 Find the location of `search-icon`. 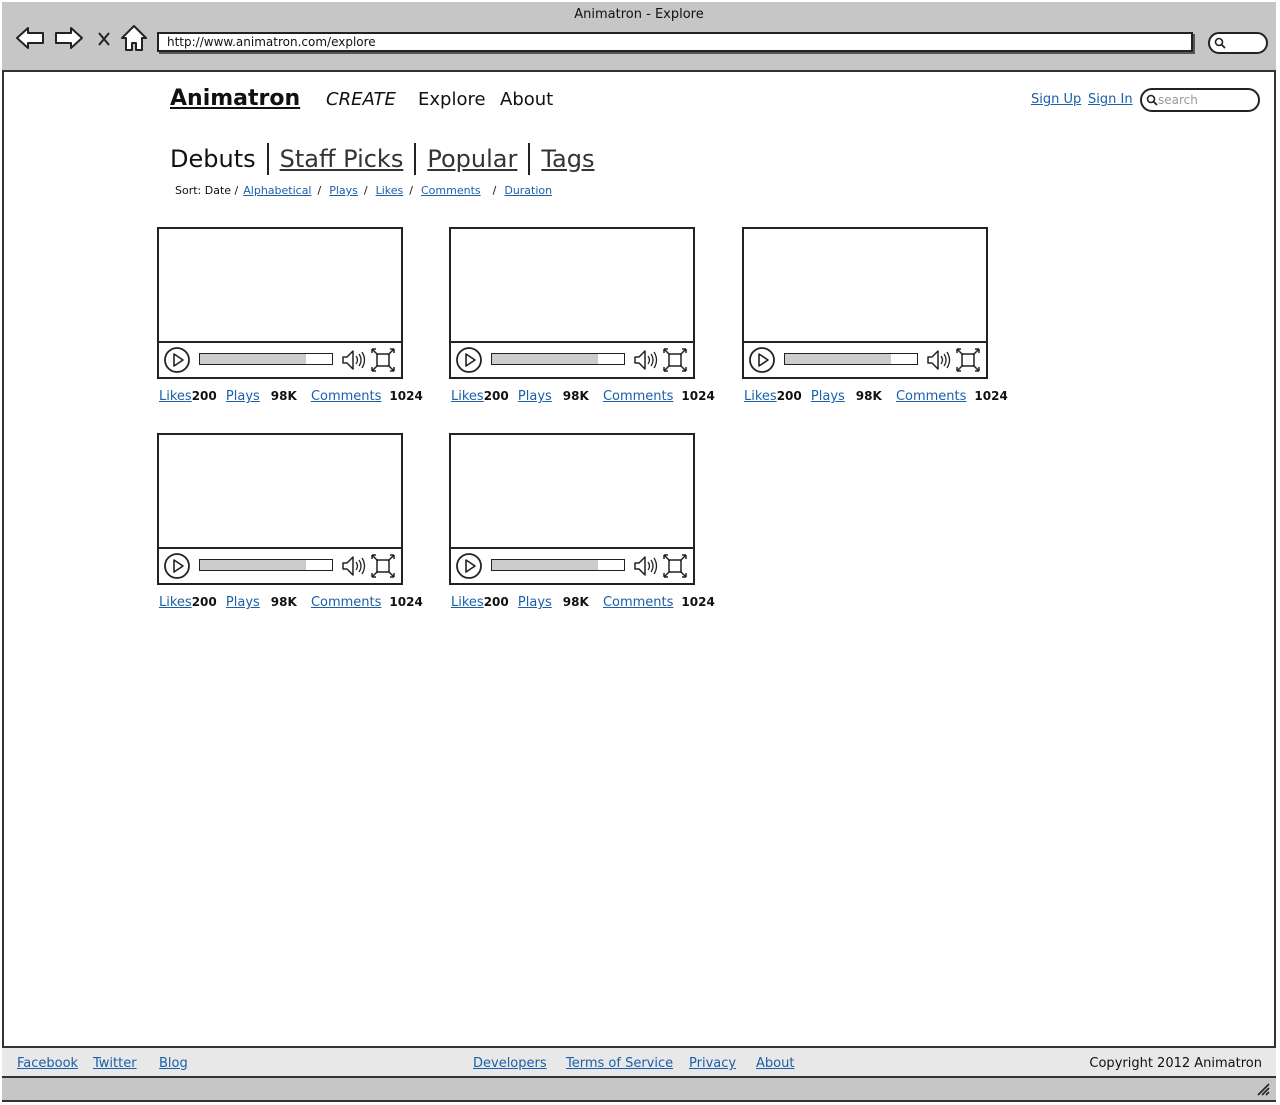

search-icon is located at coordinates (1152, 100).